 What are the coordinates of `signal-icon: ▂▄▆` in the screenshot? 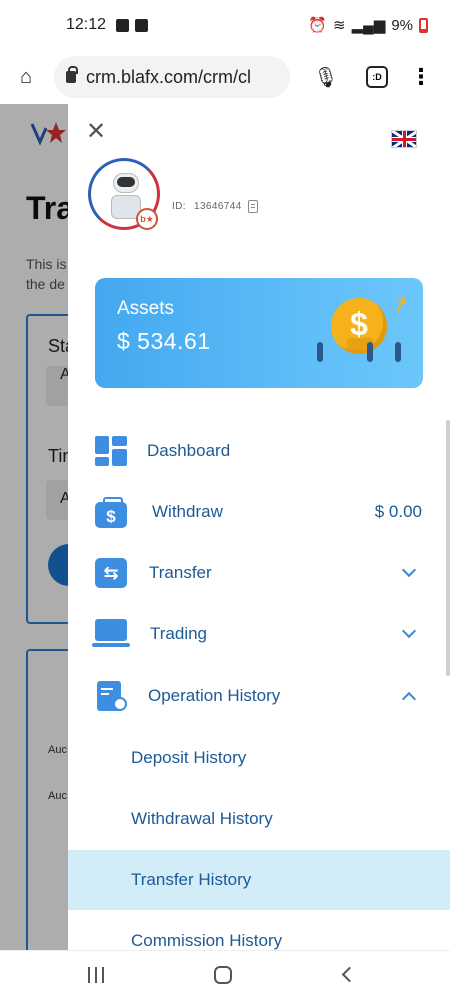 It's located at (368, 25).